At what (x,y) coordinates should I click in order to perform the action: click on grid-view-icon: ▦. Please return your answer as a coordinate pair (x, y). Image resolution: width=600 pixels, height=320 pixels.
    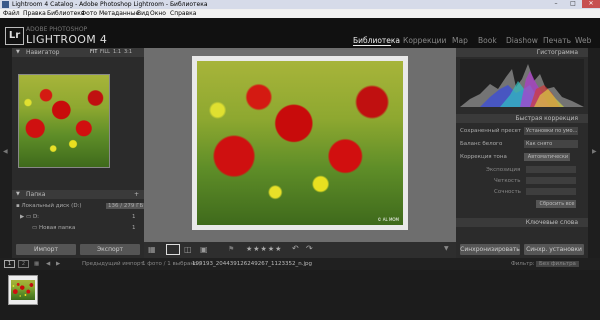
    Looking at the image, I should click on (152, 249).